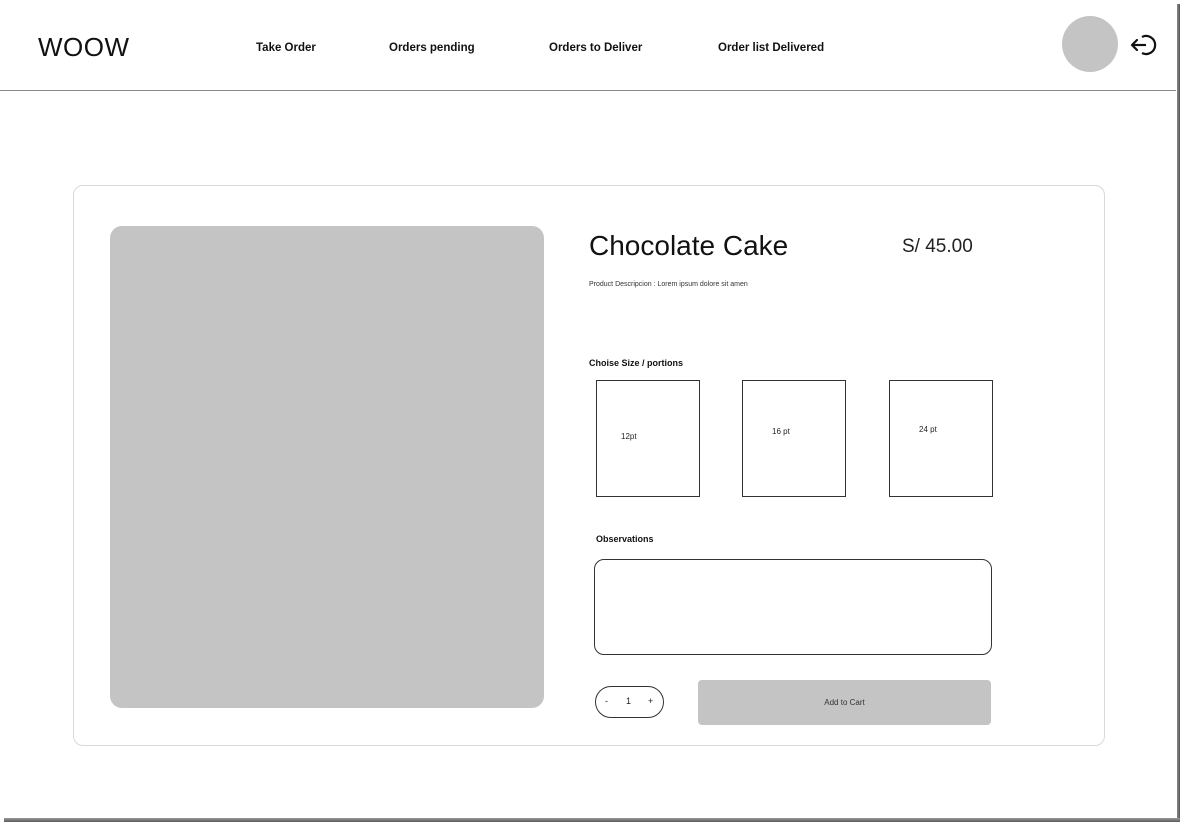 This screenshot has width=1180, height=822. Describe the element at coordinates (1090, 44) in the screenshot. I see `user-avatar` at that location.